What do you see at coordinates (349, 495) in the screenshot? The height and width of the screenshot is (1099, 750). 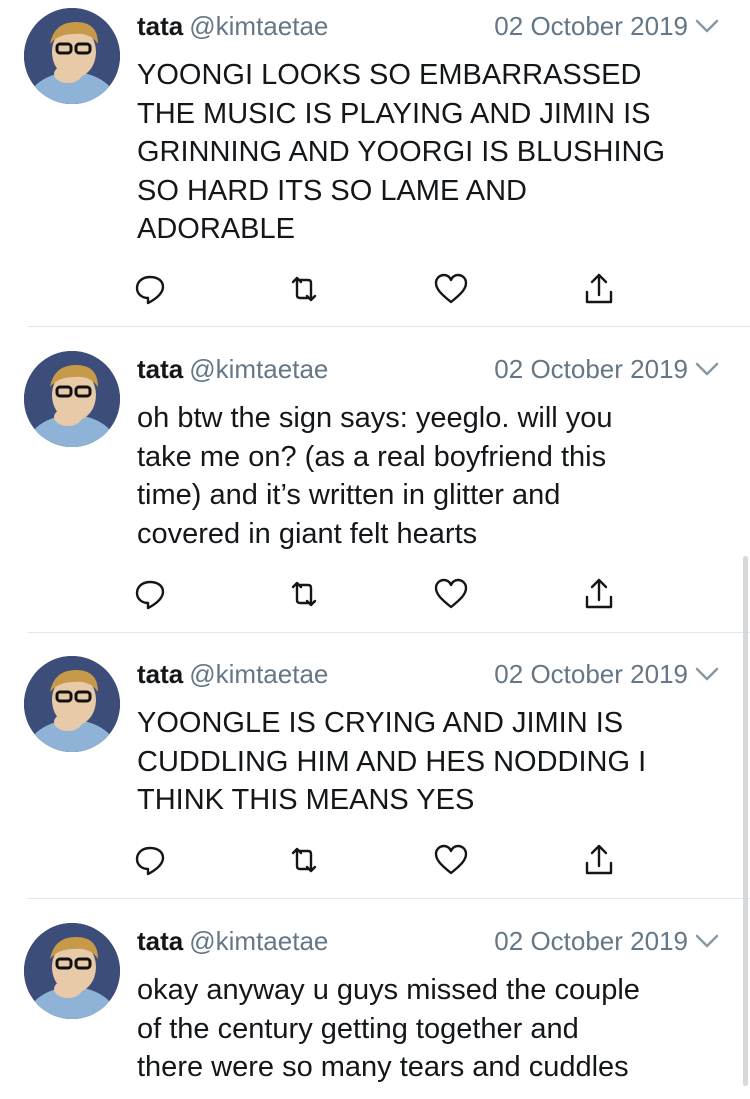 I see `tweet-text-line: time) and it’s written in glitter and` at bounding box center [349, 495].